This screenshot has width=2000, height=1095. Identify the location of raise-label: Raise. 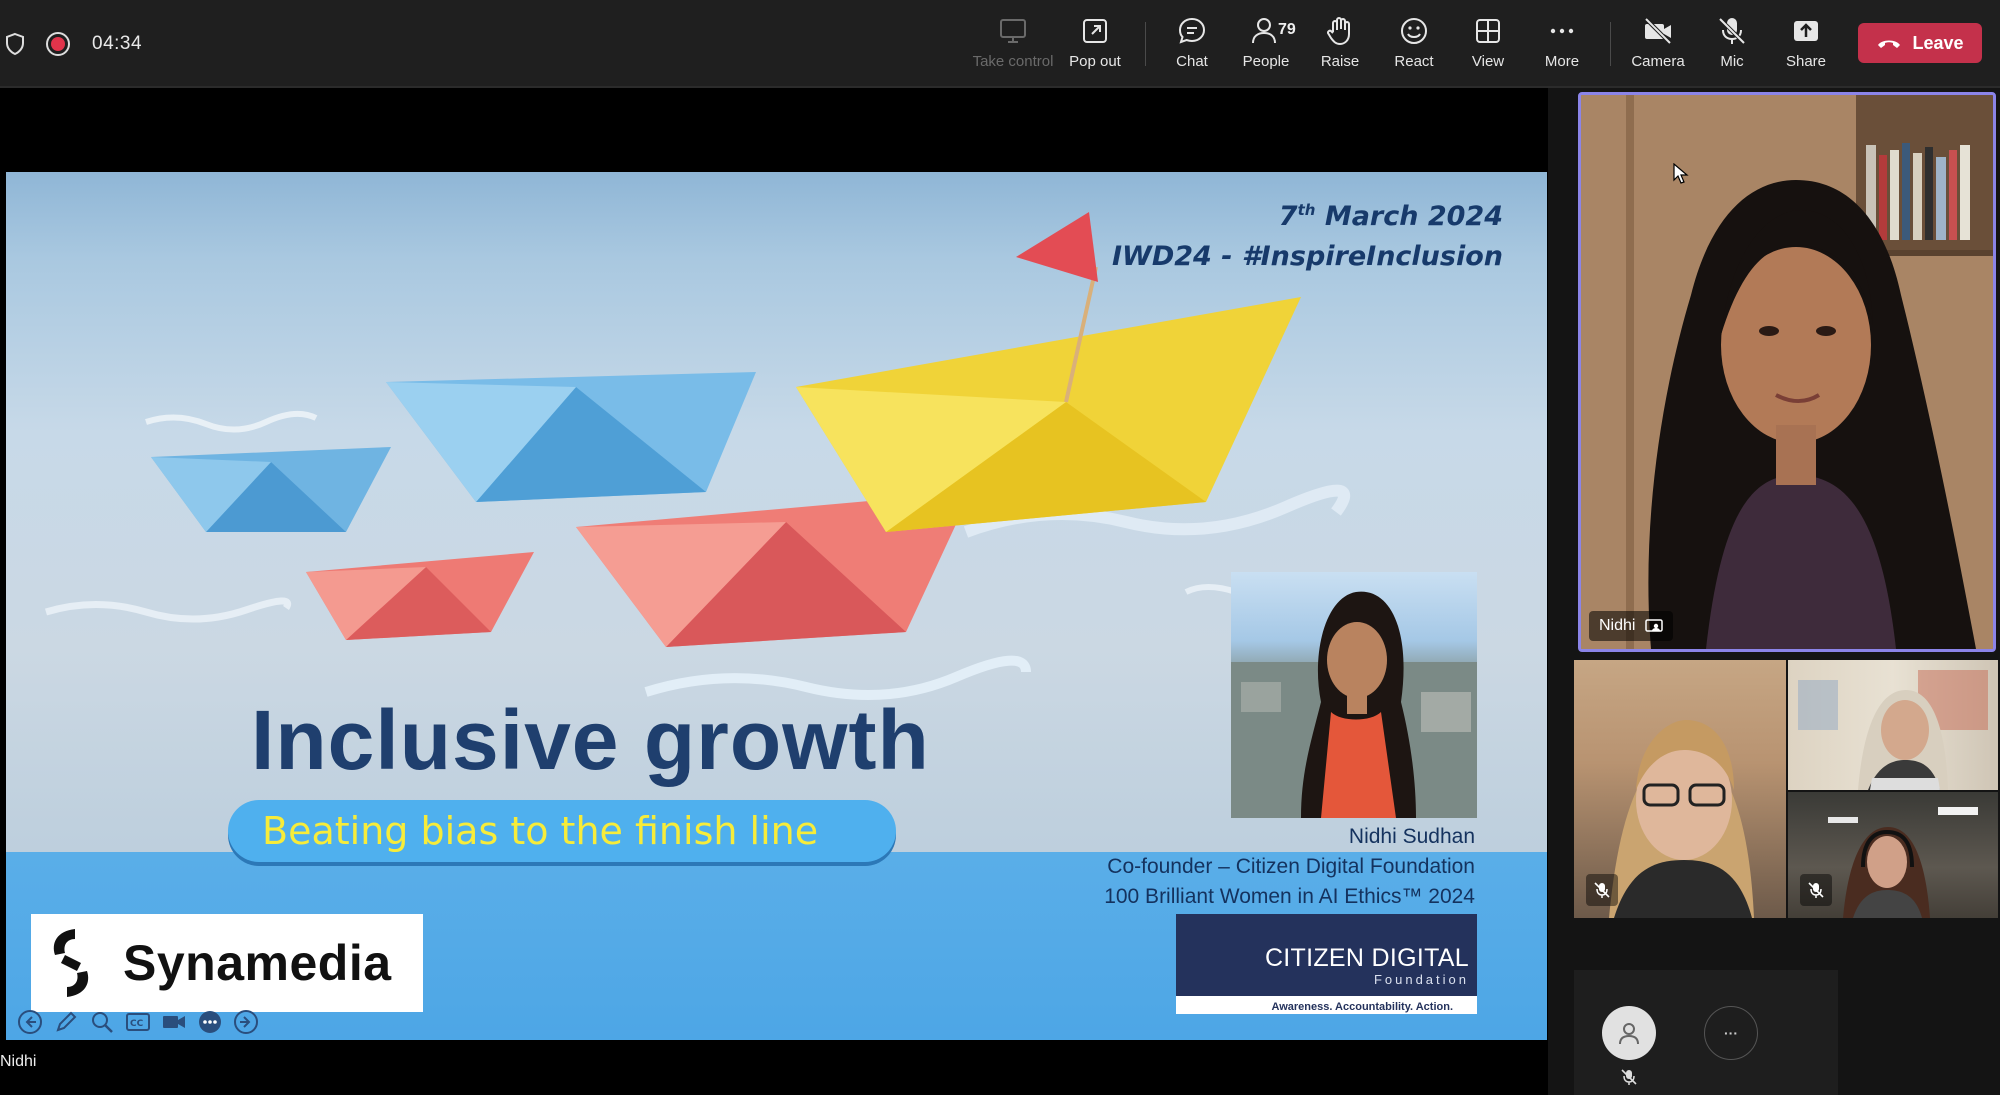
(1340, 61).